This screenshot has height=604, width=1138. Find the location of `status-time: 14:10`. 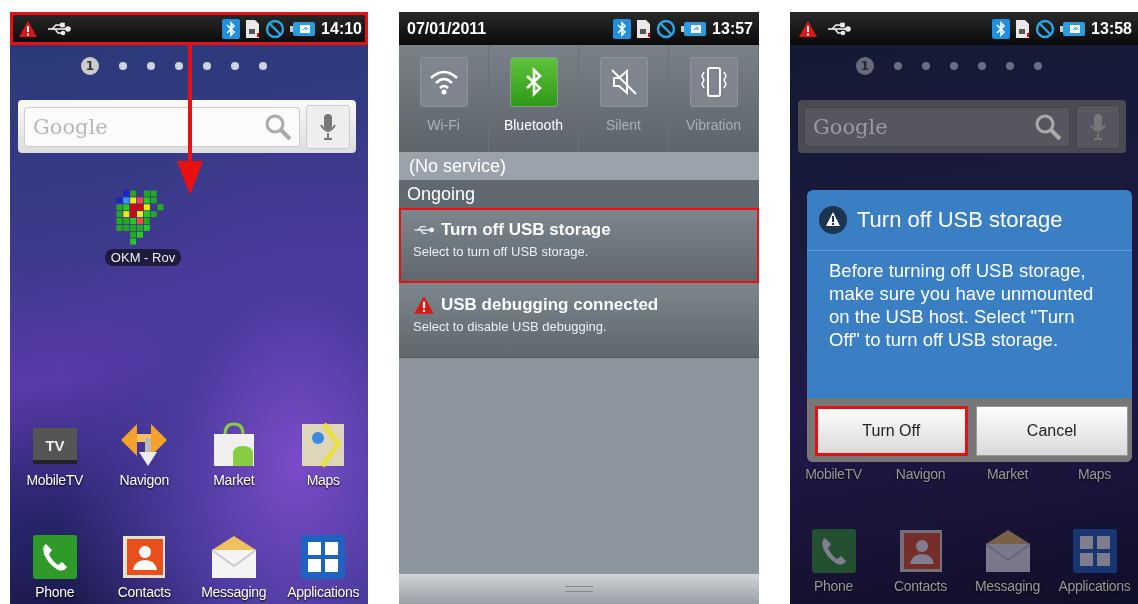

status-time: 14:10 is located at coordinates (341, 28).